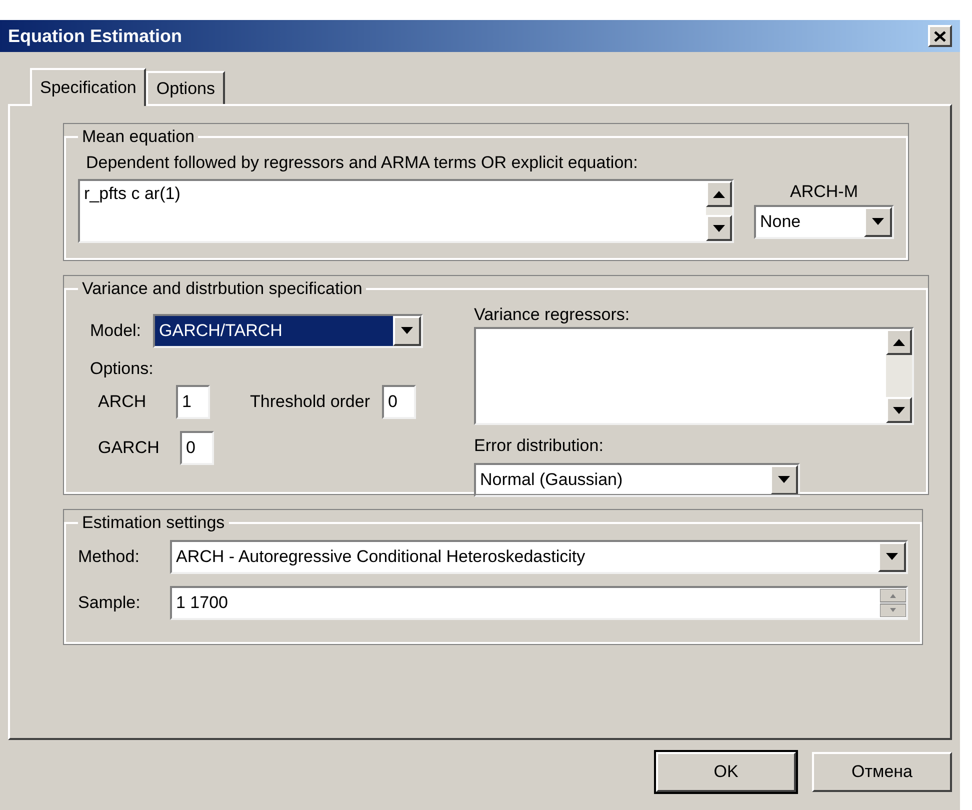  Describe the element at coordinates (552, 315) in the screenshot. I see `variance-regressors-label: Variance regressors:` at that location.